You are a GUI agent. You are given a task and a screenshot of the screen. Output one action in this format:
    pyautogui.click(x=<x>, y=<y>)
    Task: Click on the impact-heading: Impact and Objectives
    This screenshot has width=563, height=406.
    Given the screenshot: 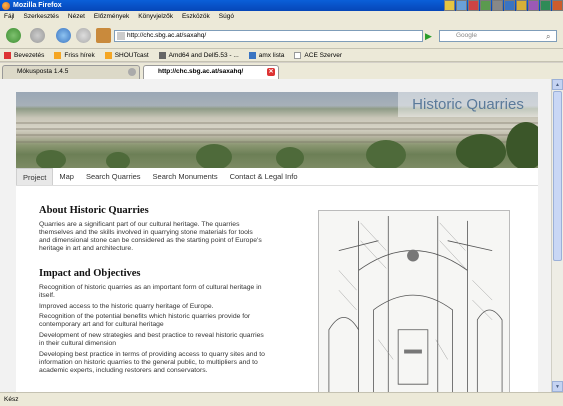 What is the action you would take?
    pyautogui.click(x=90, y=273)
    